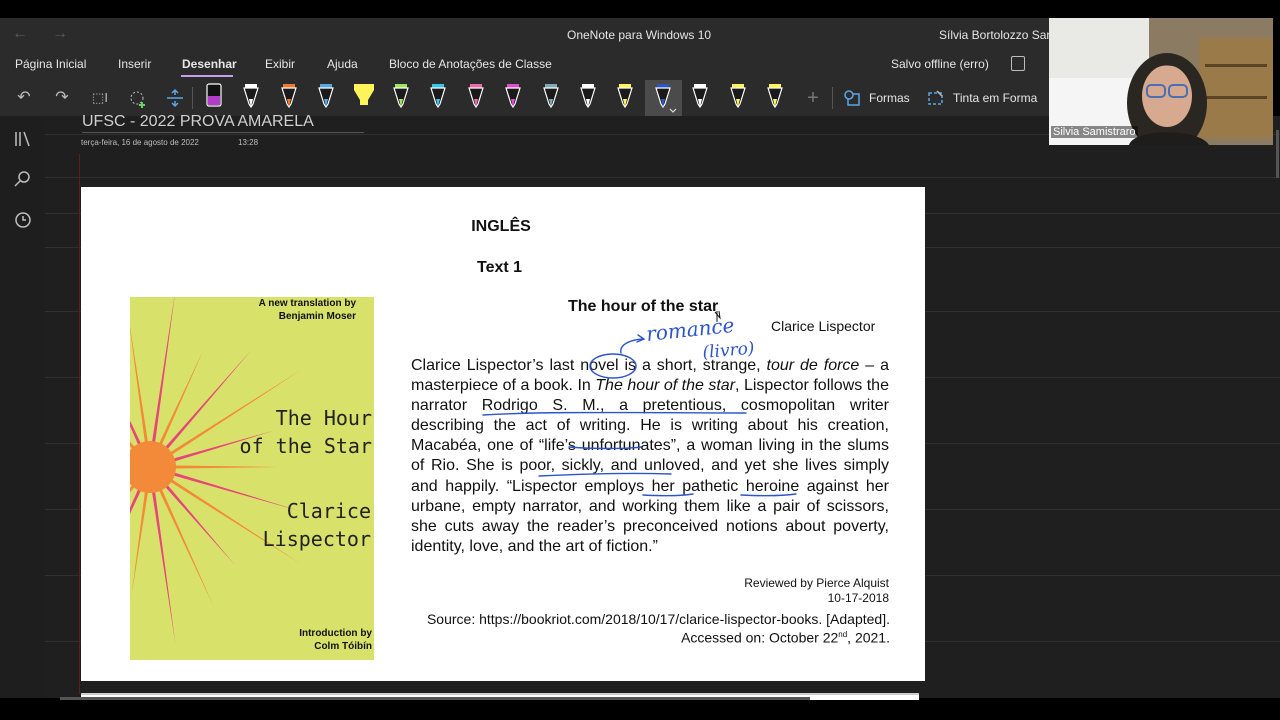  I want to click on story-author: Clarice Lispector, so click(823, 326).